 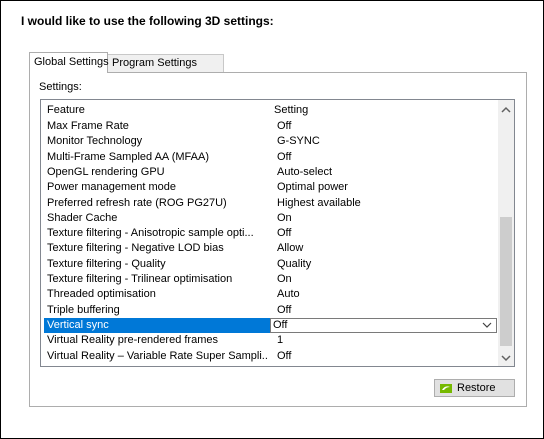 What do you see at coordinates (135, 248) in the screenshot?
I see `feature-name: Texture filtering - Negative LOD bias` at bounding box center [135, 248].